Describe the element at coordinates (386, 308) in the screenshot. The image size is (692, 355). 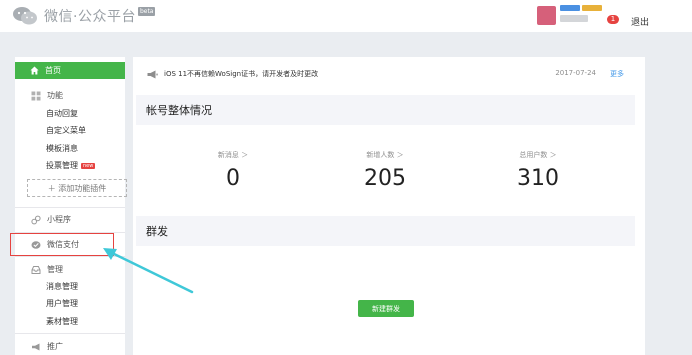
I see `new-broadcast-button: 新建群发` at that location.